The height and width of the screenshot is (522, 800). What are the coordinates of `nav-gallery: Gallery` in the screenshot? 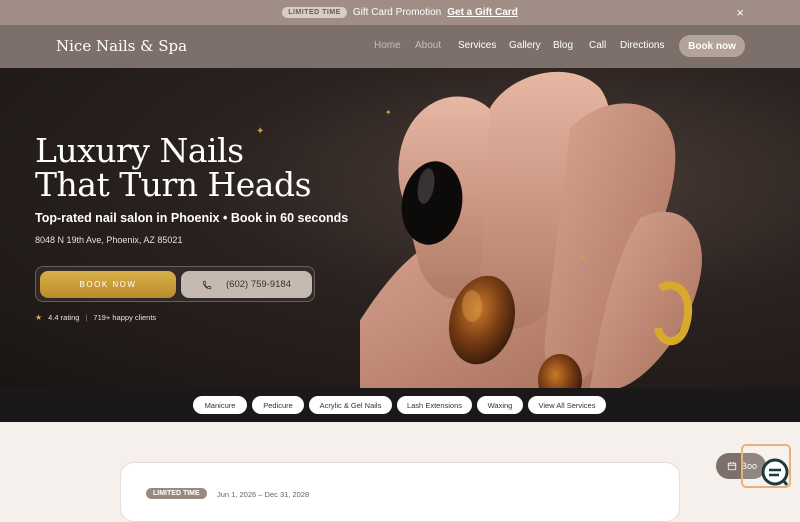 It's located at (525, 45).